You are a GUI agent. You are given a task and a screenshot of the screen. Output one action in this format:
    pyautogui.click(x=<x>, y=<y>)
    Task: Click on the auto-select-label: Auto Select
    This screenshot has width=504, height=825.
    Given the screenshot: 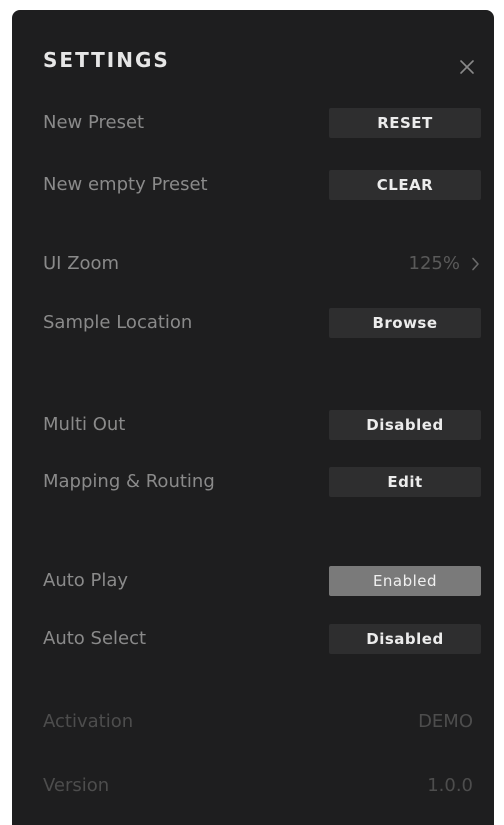 What is the action you would take?
    pyautogui.click(x=95, y=638)
    